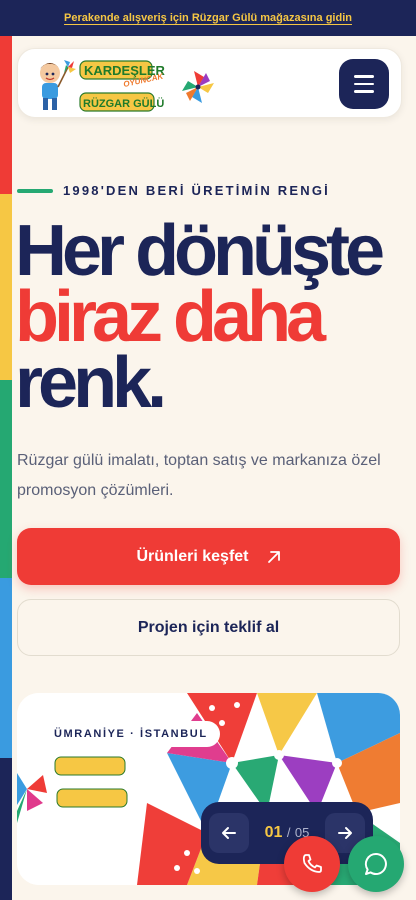 Image resolution: width=416 pixels, height=900 pixels. I want to click on request-quote-label: Projen için teklif al, so click(208, 627).